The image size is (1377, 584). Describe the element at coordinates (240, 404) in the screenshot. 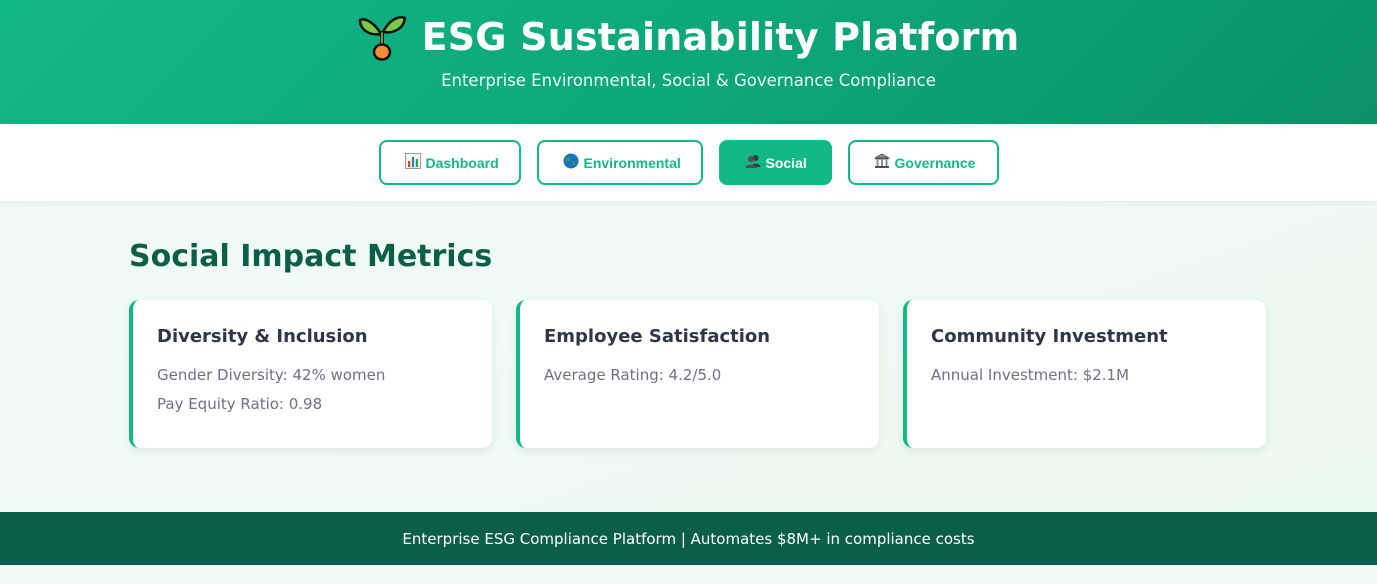

I see `card-metric: Pay Equity Ratio: 0.98` at that location.